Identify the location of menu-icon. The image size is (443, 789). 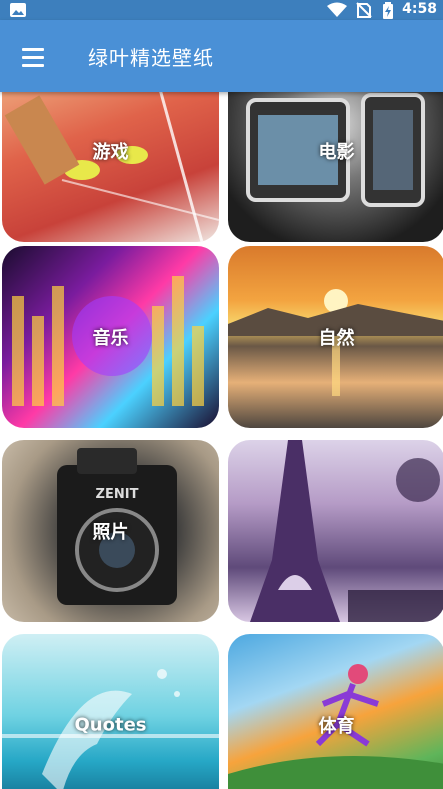
(34, 57).